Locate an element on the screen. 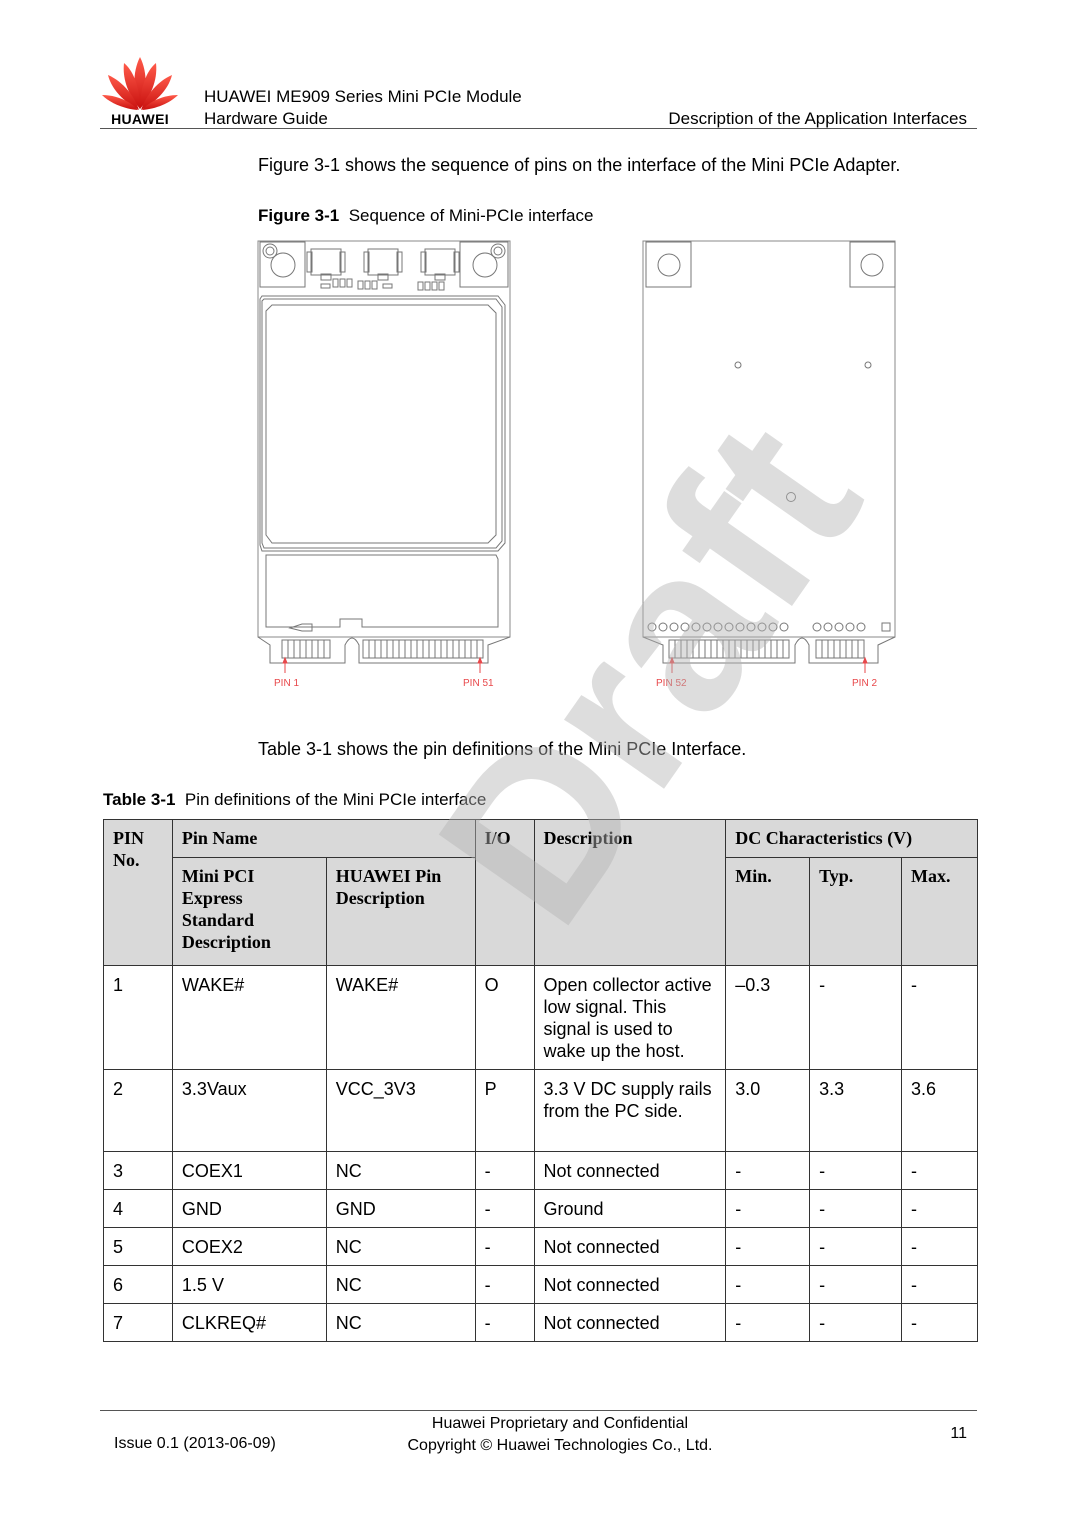  issue-info: Issue 0.1 (2013-06-09) is located at coordinates (195, 1443).